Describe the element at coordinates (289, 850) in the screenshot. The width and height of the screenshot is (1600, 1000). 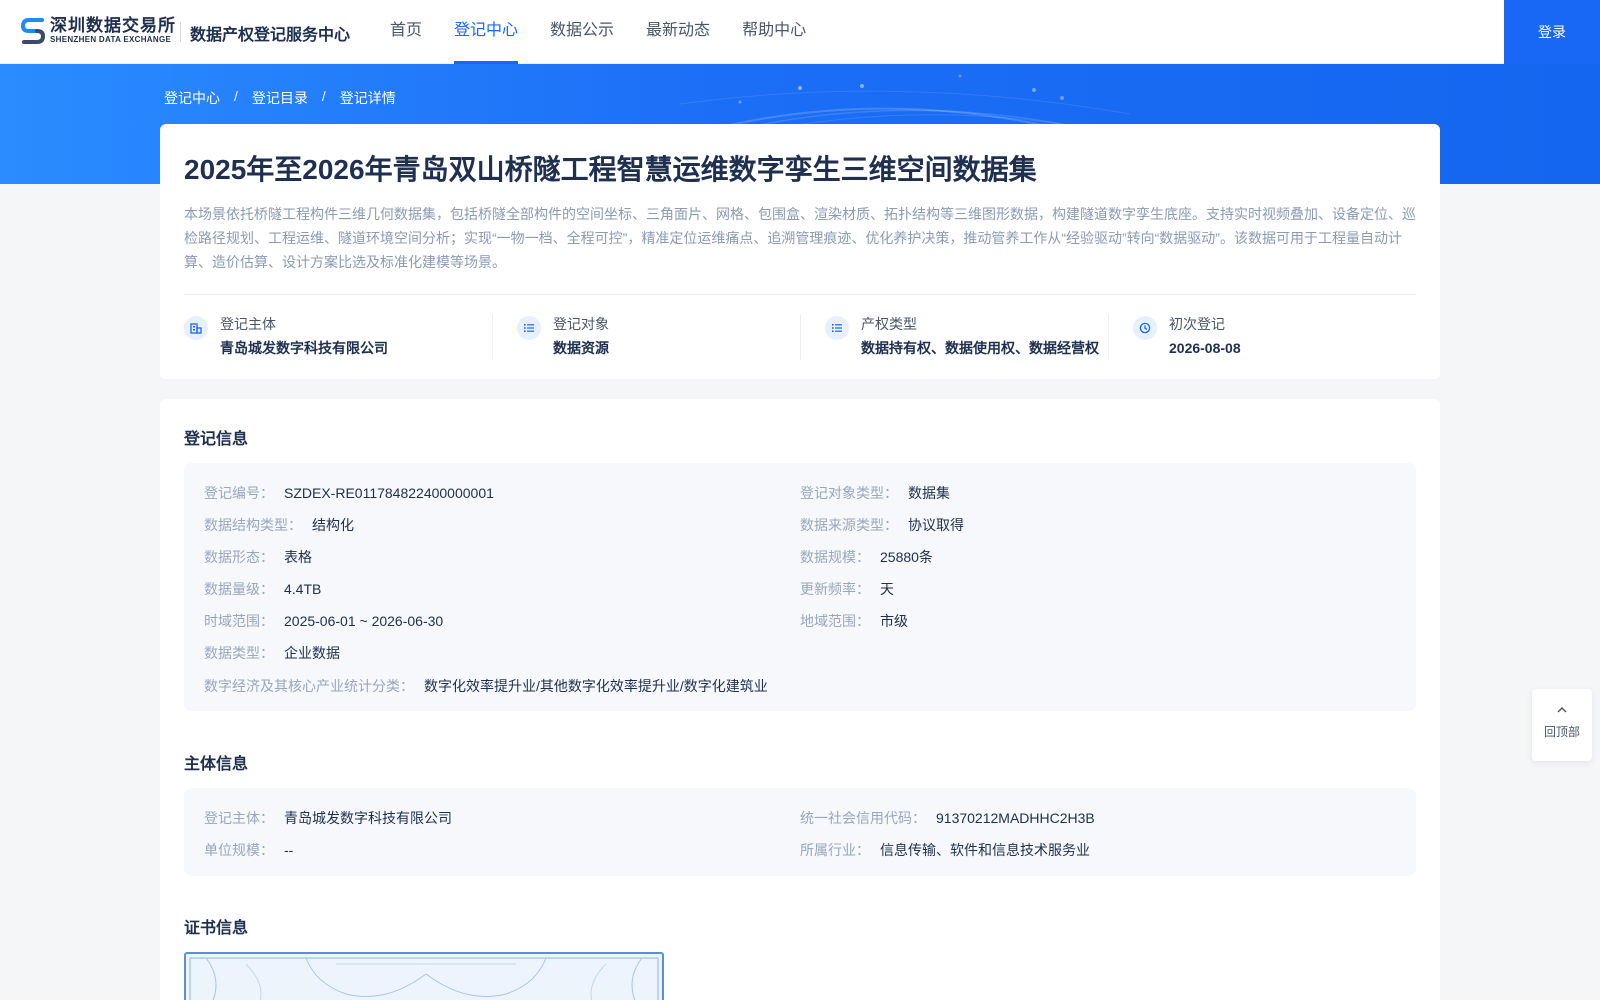
I see `info-value: --` at that location.